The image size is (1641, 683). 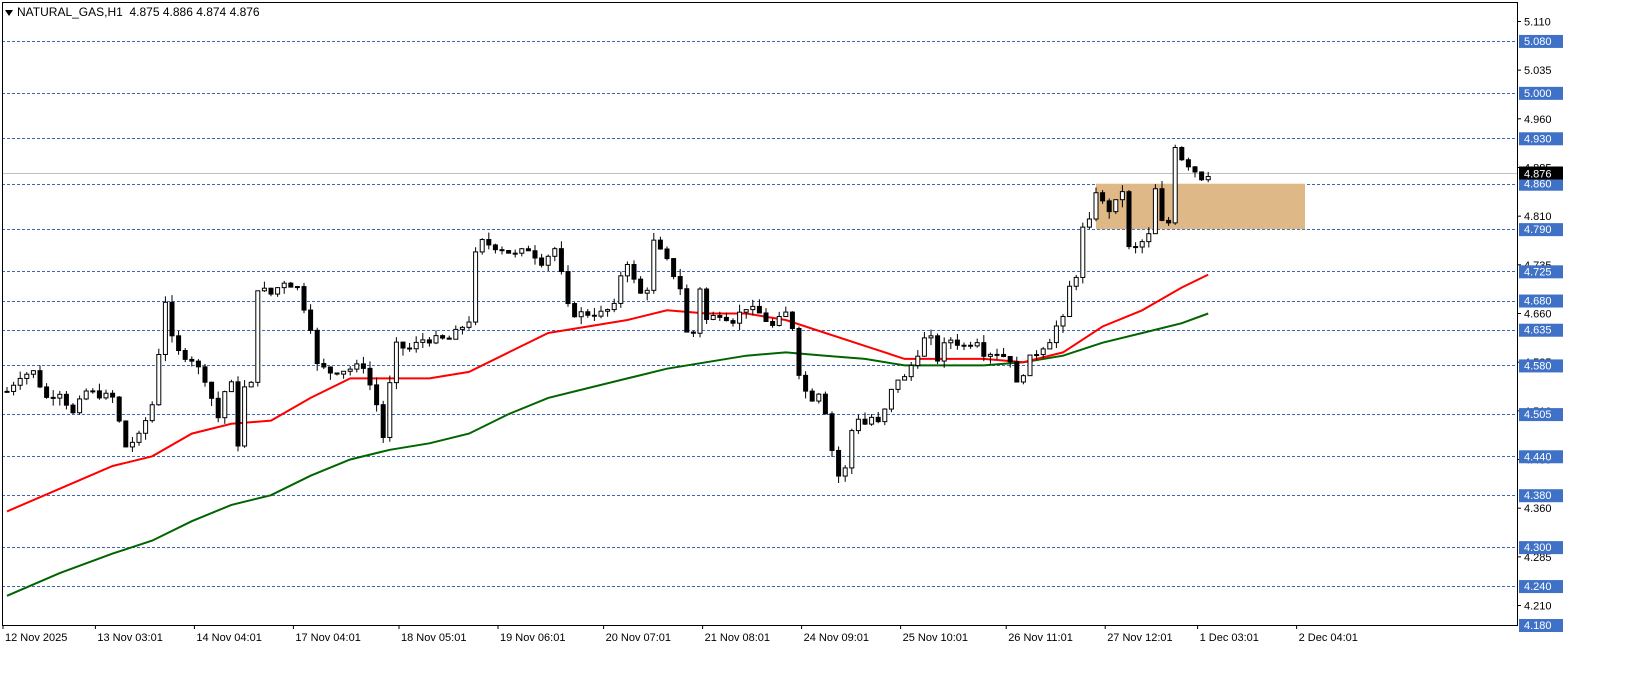 What do you see at coordinates (36, 638) in the screenshot?
I see `x-tick-label: 12 Nov 2025` at bounding box center [36, 638].